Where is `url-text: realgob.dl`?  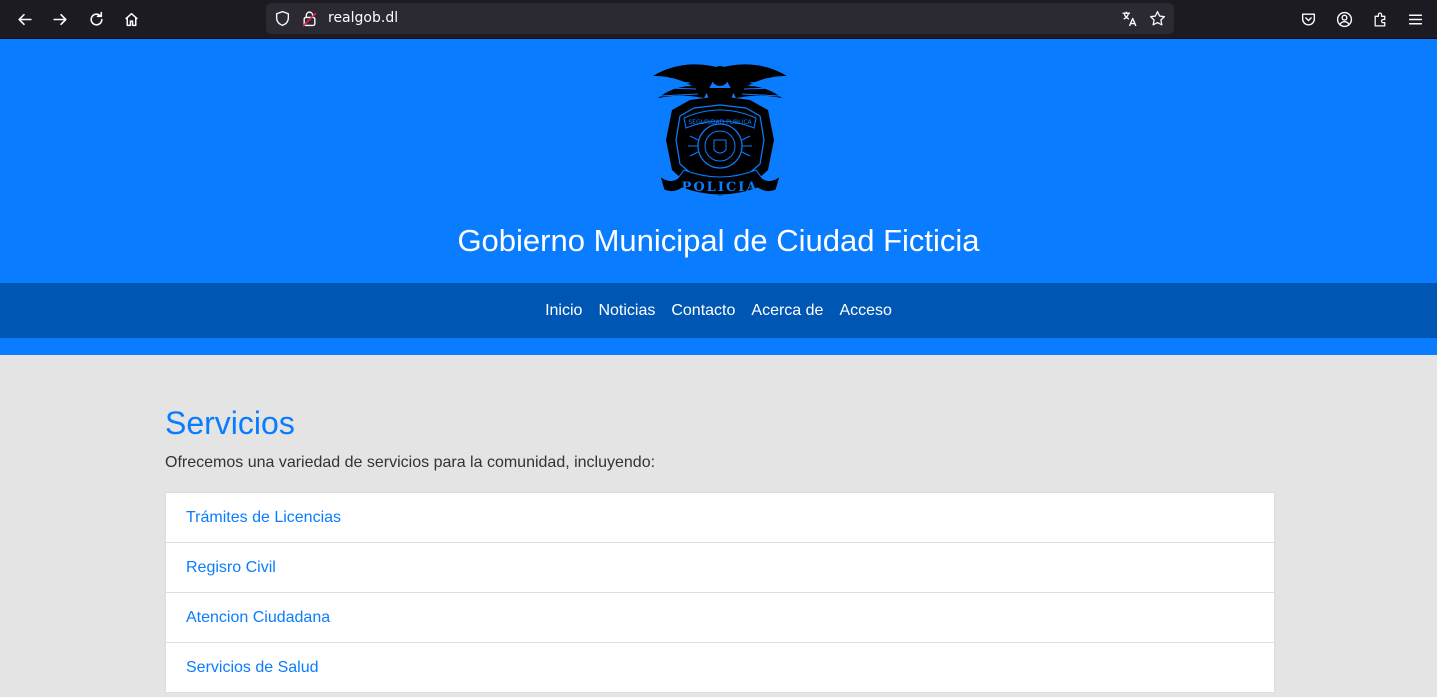
url-text: realgob.dl is located at coordinates (363, 18).